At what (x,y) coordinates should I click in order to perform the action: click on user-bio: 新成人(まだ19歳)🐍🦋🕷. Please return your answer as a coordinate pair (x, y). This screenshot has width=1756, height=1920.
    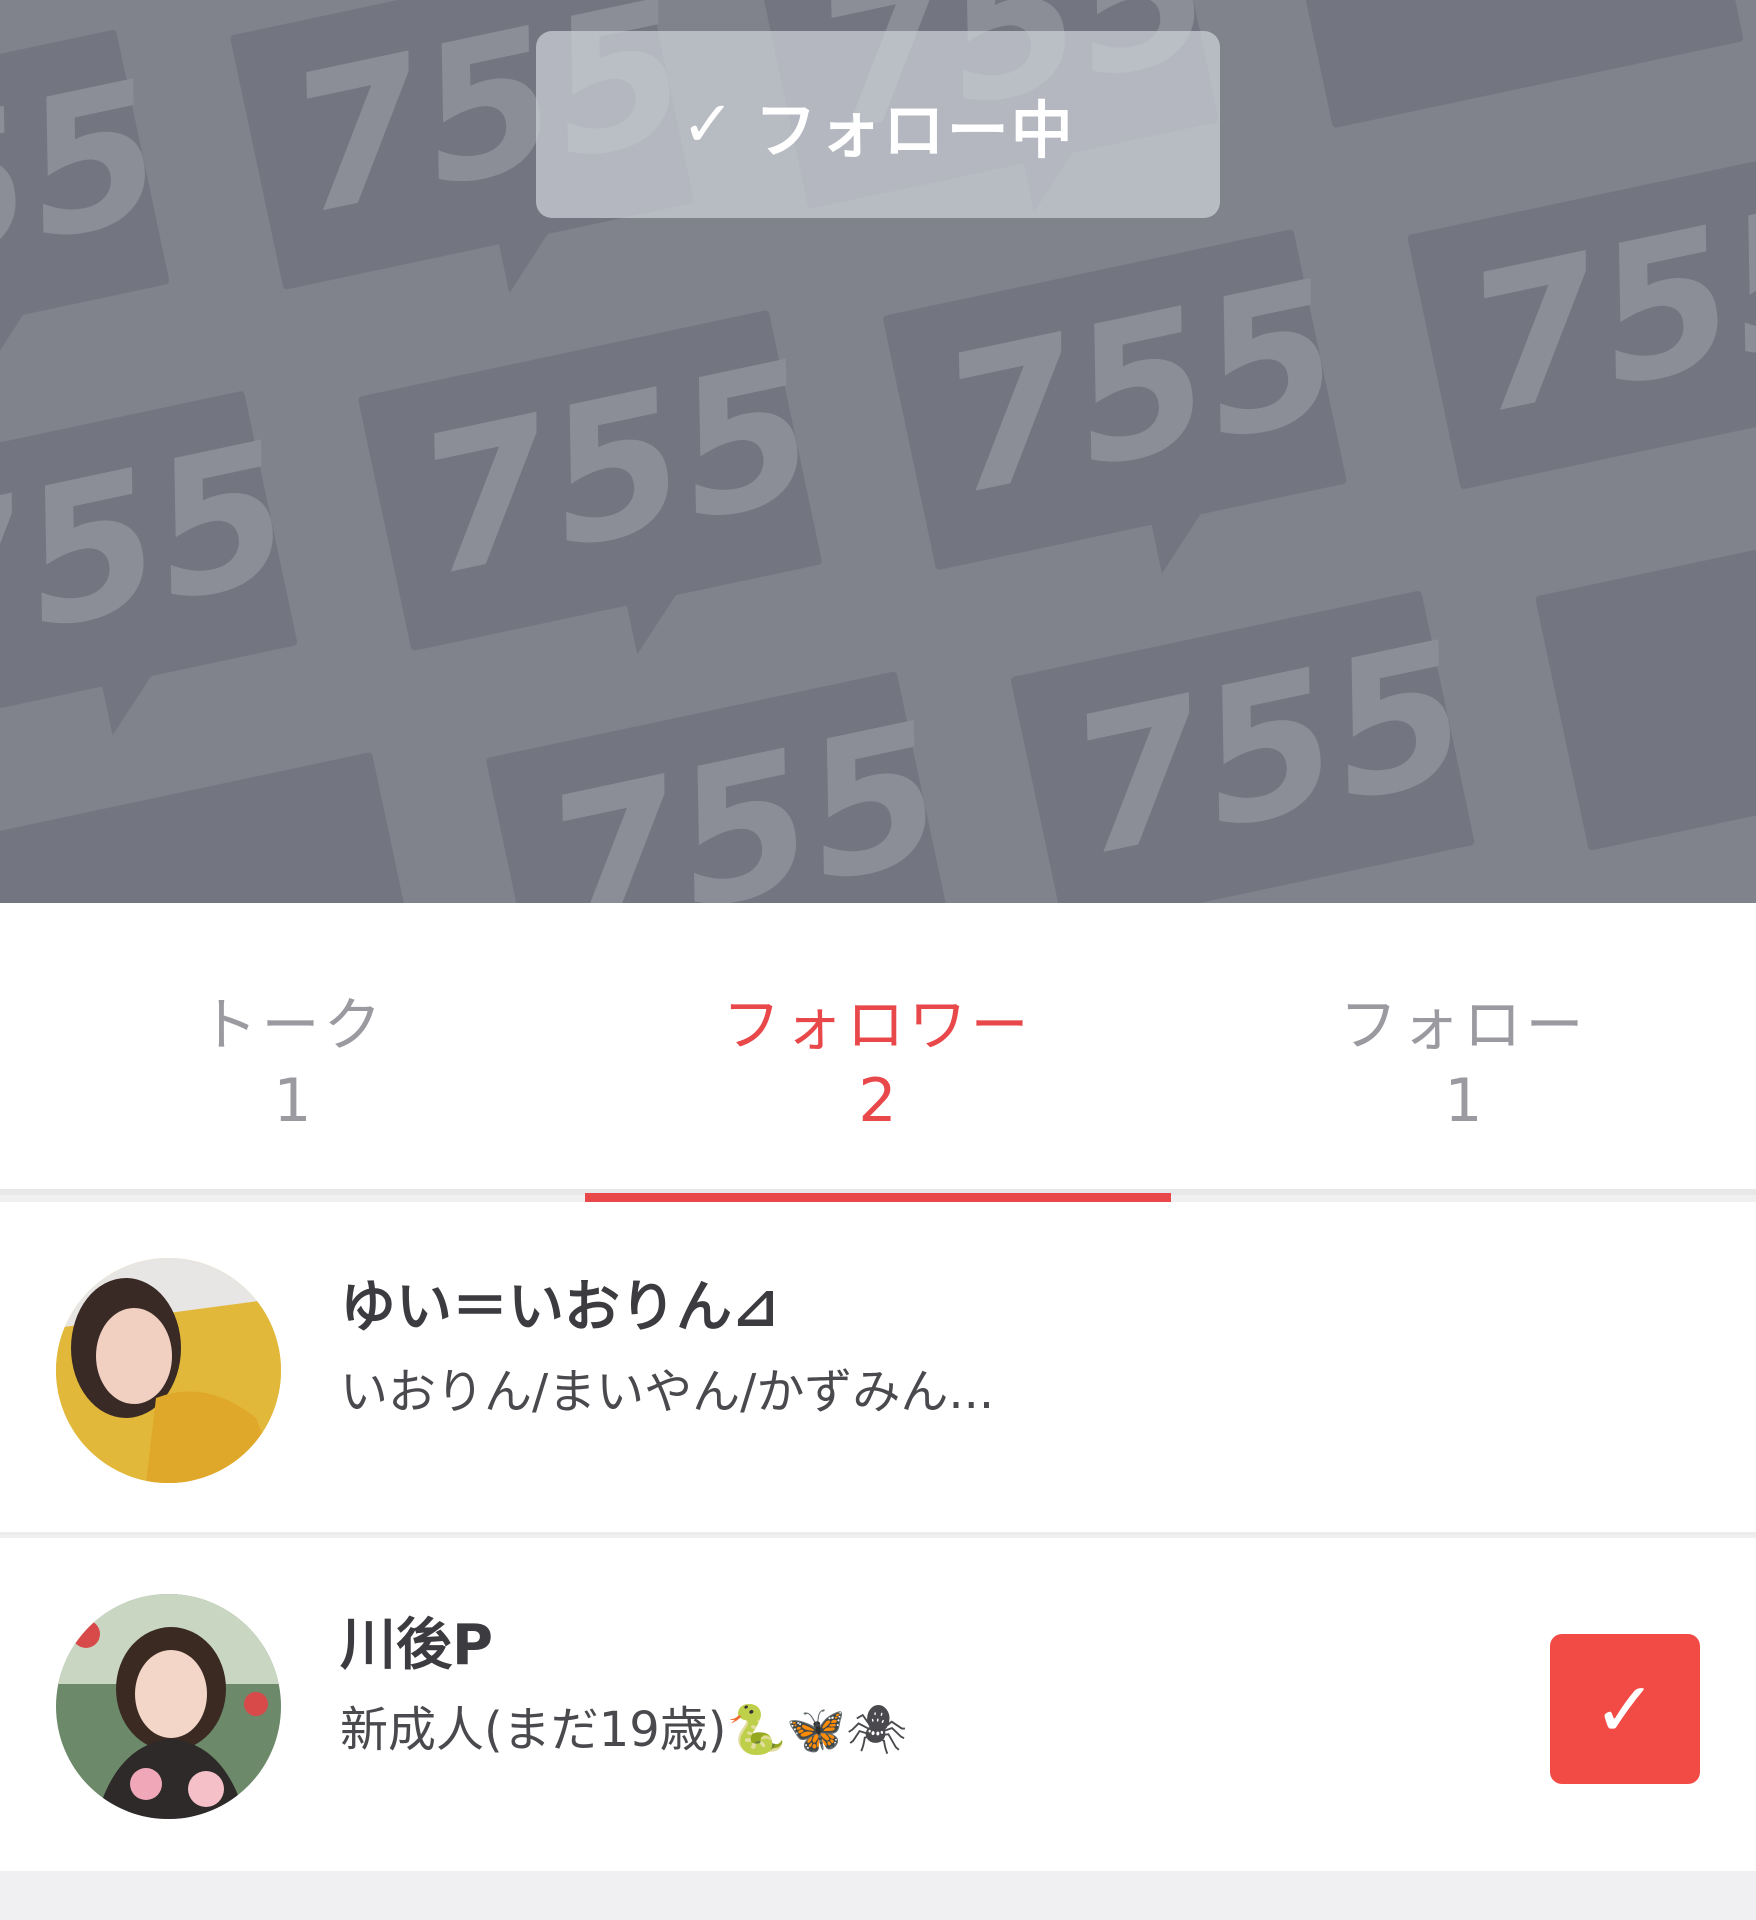
    Looking at the image, I should click on (624, 1730).